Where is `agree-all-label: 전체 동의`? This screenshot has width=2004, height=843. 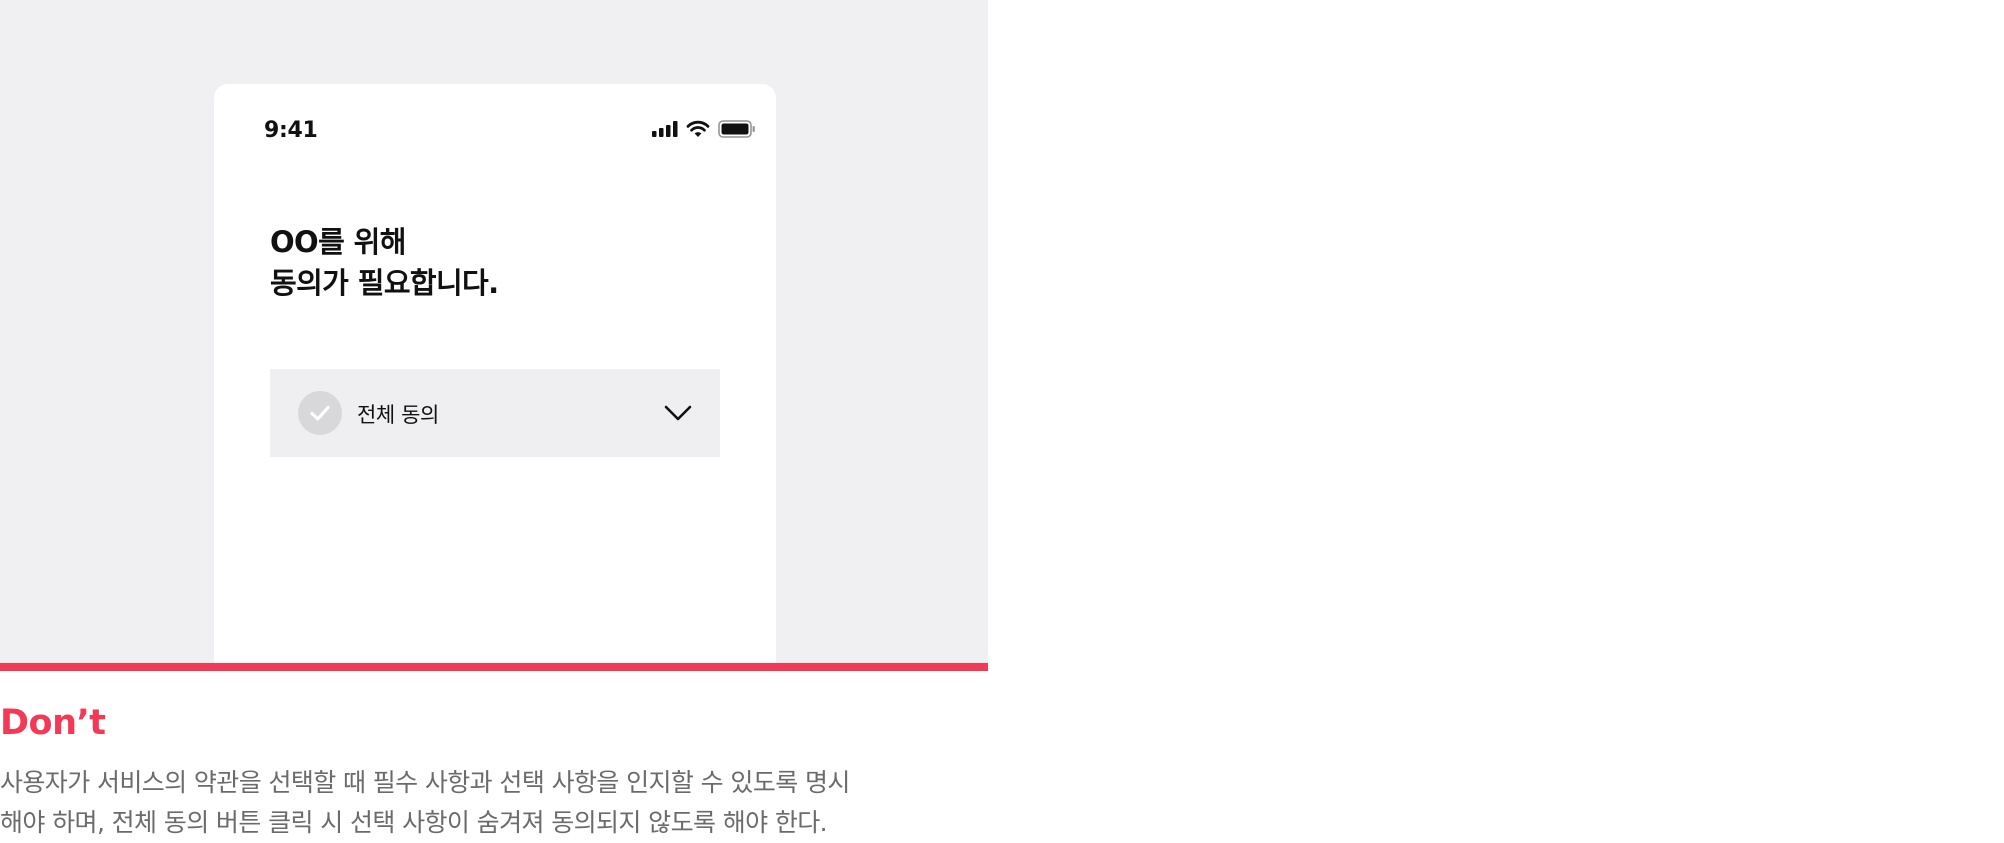
agree-all-label: 전체 동의 is located at coordinates (398, 415).